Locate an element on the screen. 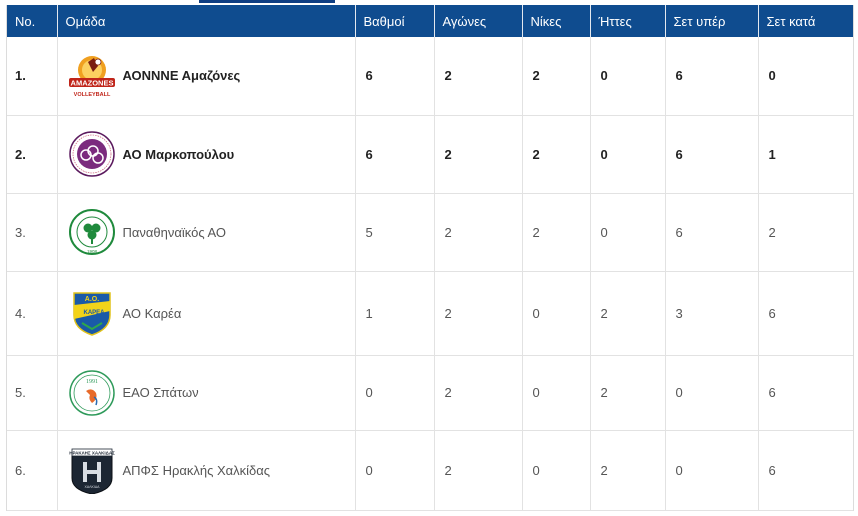 The width and height of the screenshot is (858, 516). team-cell: 1991 ΕΑΟ Σπάτων is located at coordinates (206, 393).